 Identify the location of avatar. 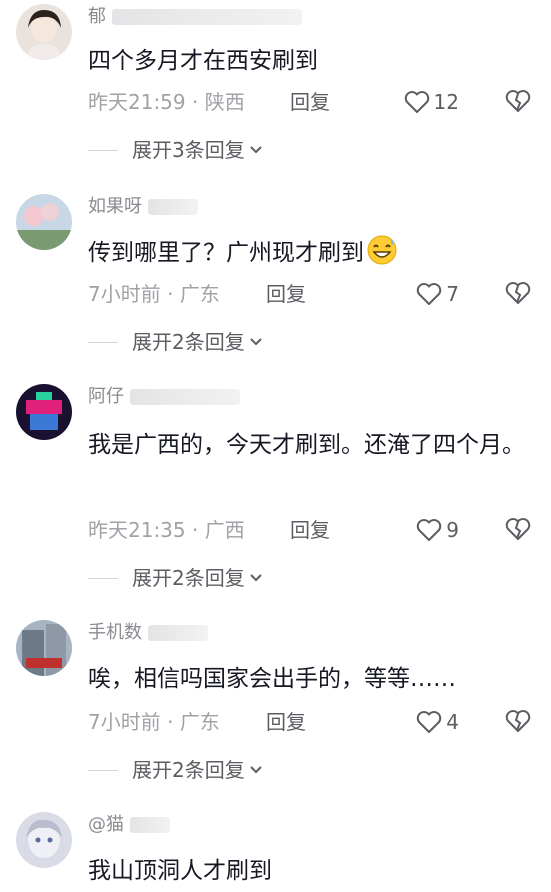
(44, 840).